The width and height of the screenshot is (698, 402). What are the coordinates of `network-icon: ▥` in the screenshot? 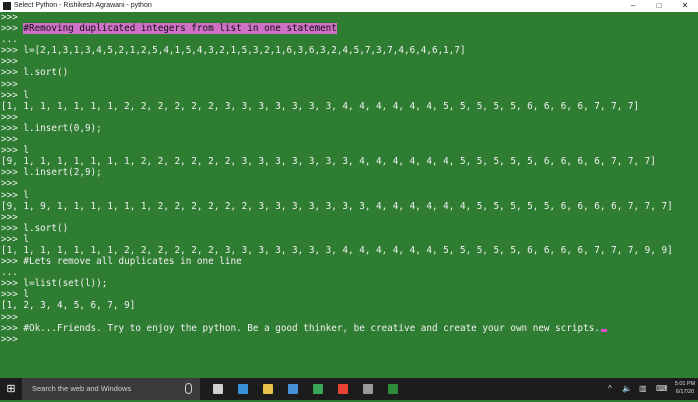 It's located at (643, 389).